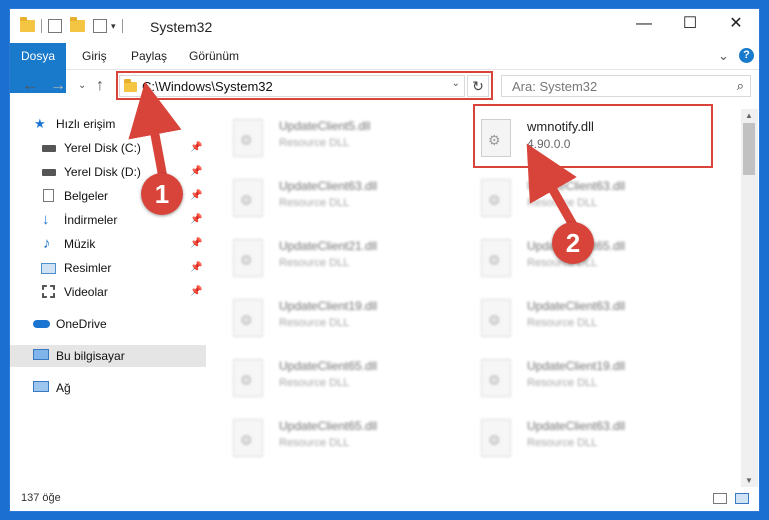  What do you see at coordinates (86, 196) in the screenshot?
I see `sidebar-item-label: Belgeler` at bounding box center [86, 196].